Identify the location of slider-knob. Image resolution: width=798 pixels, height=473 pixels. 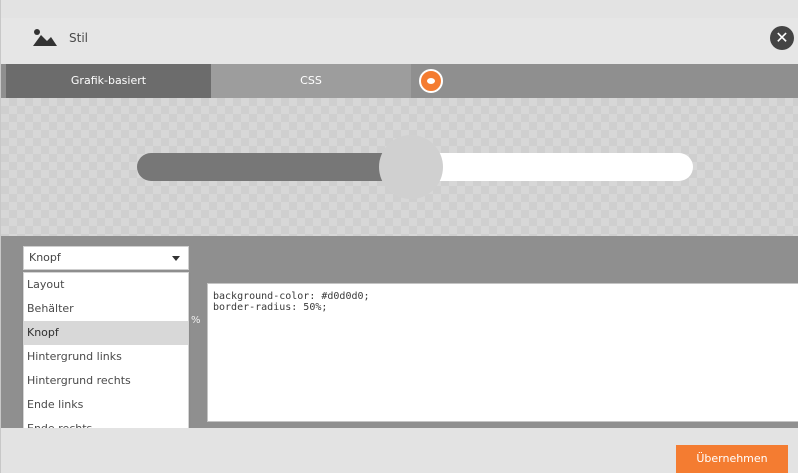
(411, 167).